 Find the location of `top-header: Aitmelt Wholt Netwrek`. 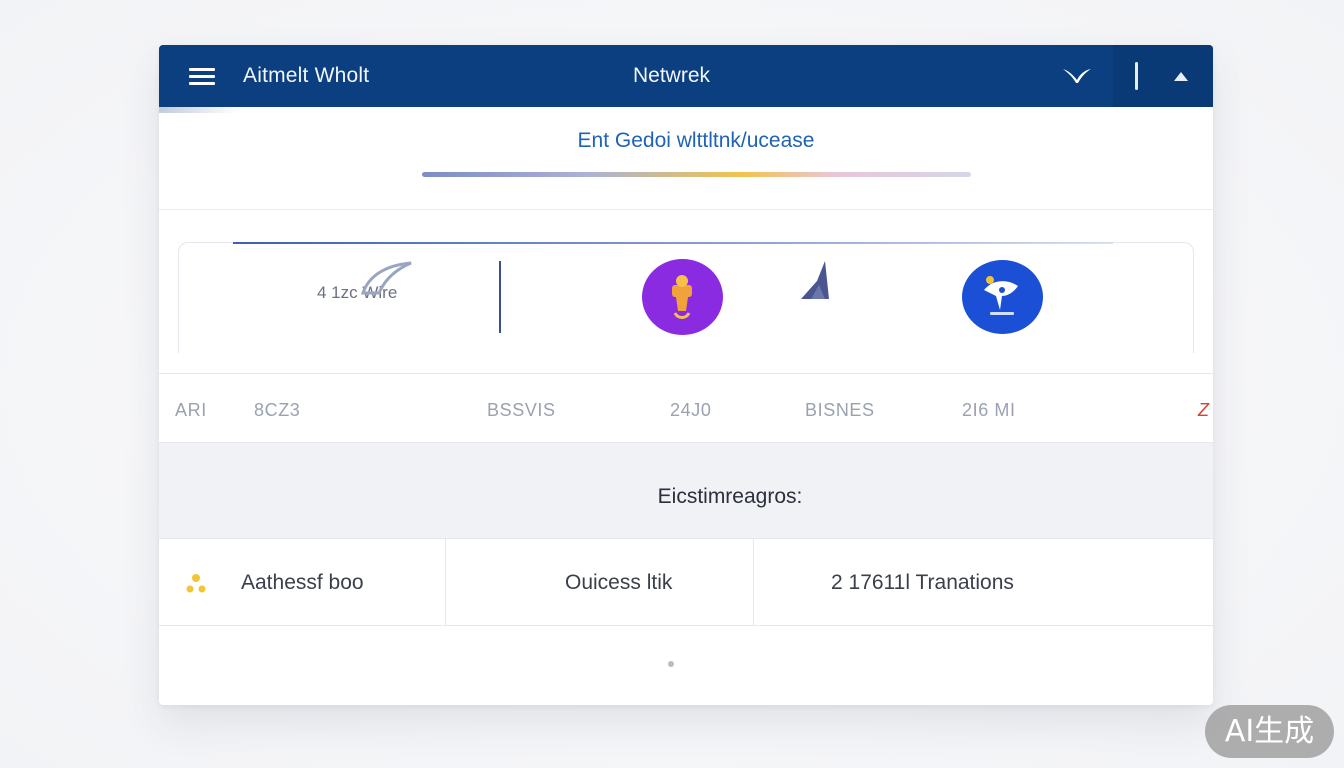

top-header: Aitmelt Wholt Netwrek is located at coordinates (686, 76).